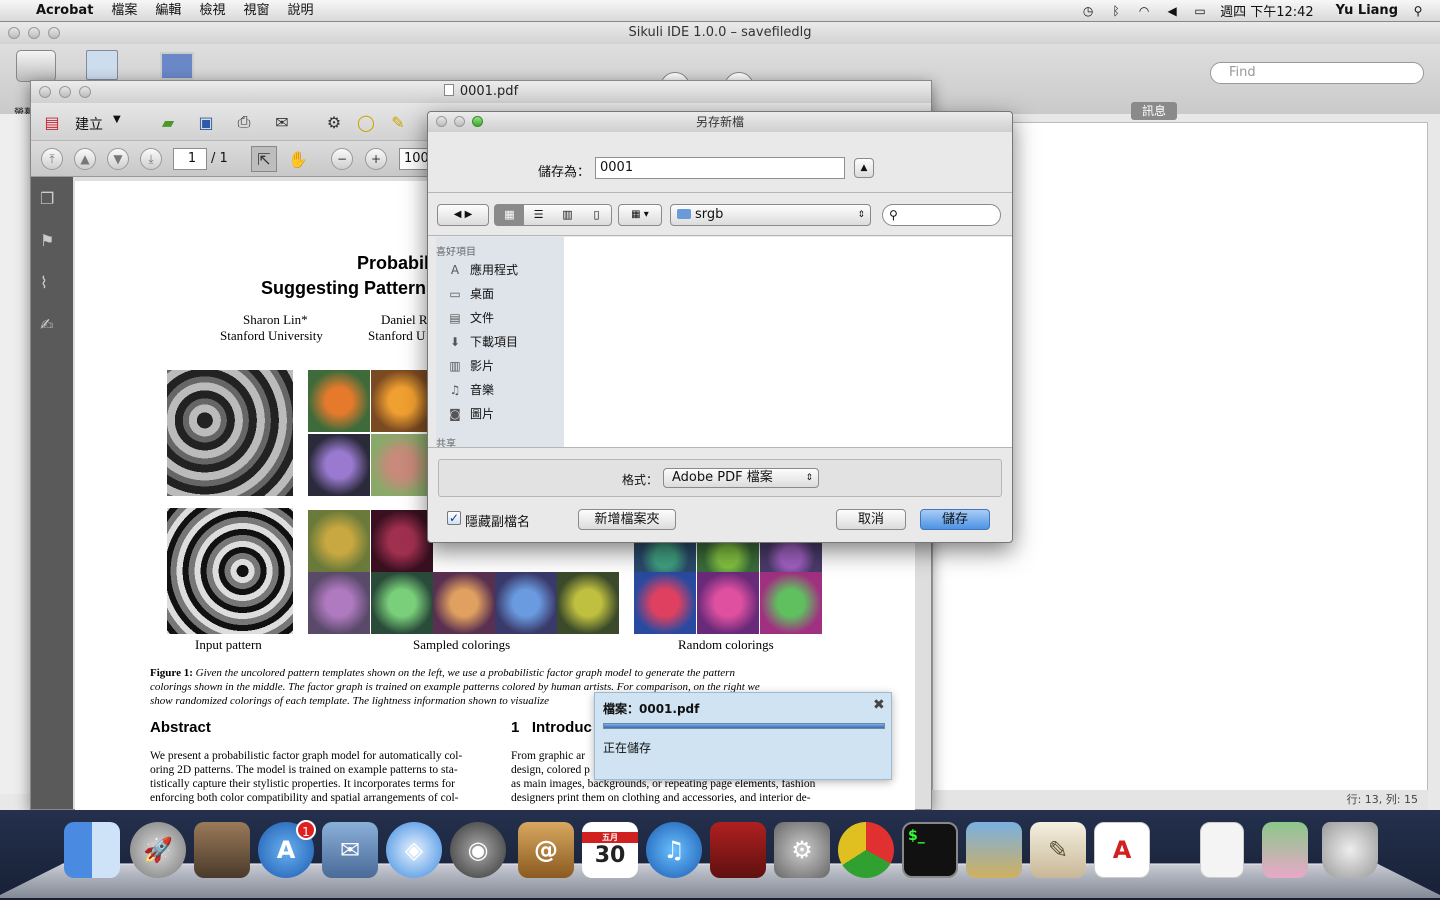 The image size is (1440, 900). I want to click on cancel-button: 取消, so click(871, 519).